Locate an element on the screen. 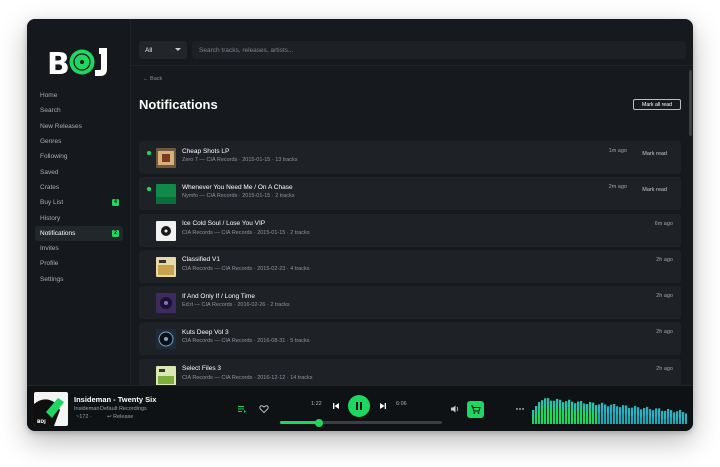 The width and height of the screenshot is (720, 467). sidebar-item-label: Crates is located at coordinates (50, 187).